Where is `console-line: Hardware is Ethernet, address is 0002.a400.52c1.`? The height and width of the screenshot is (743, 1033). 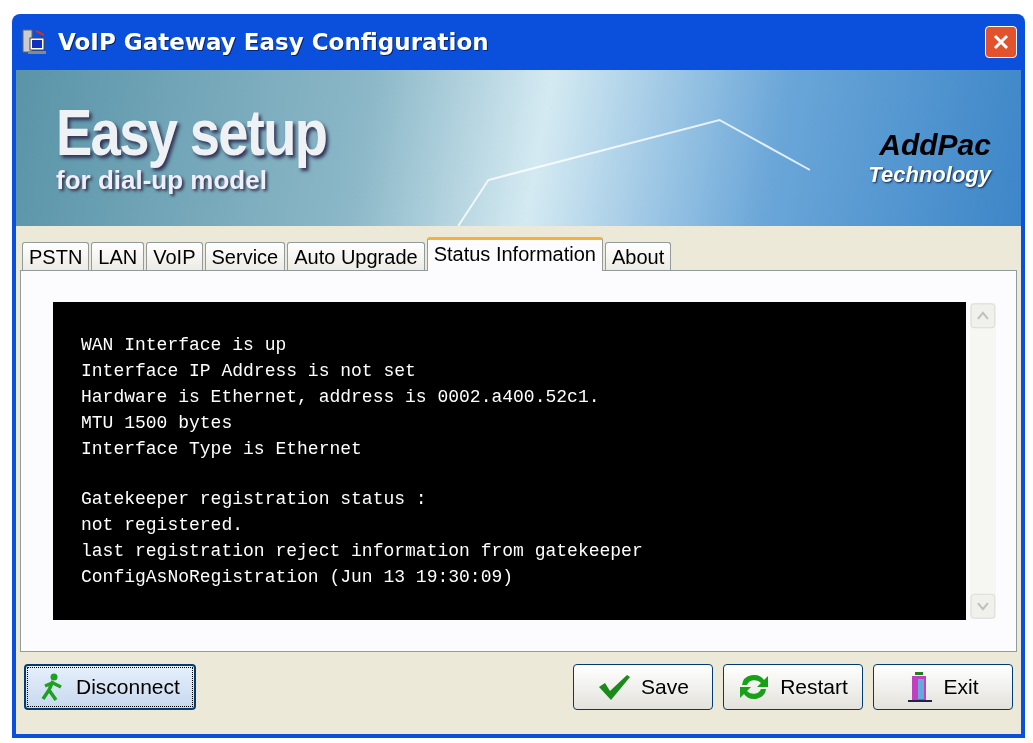
console-line: Hardware is Ethernet, address is 0002.a400.52c1. is located at coordinates (341, 397).